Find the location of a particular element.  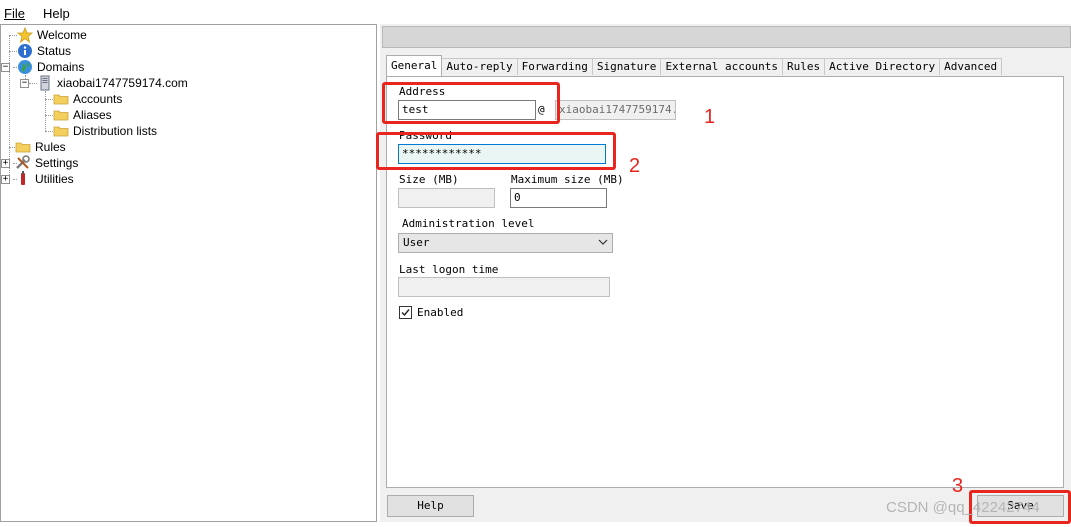

annotation-number-3: 3 is located at coordinates (958, 486).